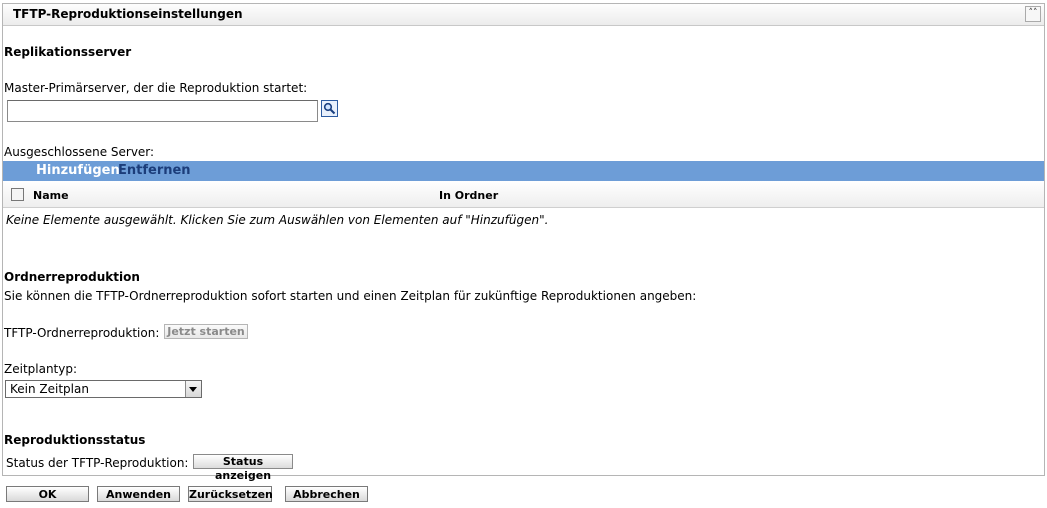  I want to click on panel-header: TFTP-Reproduktionseinstellungen ˄˄, so click(523, 15).